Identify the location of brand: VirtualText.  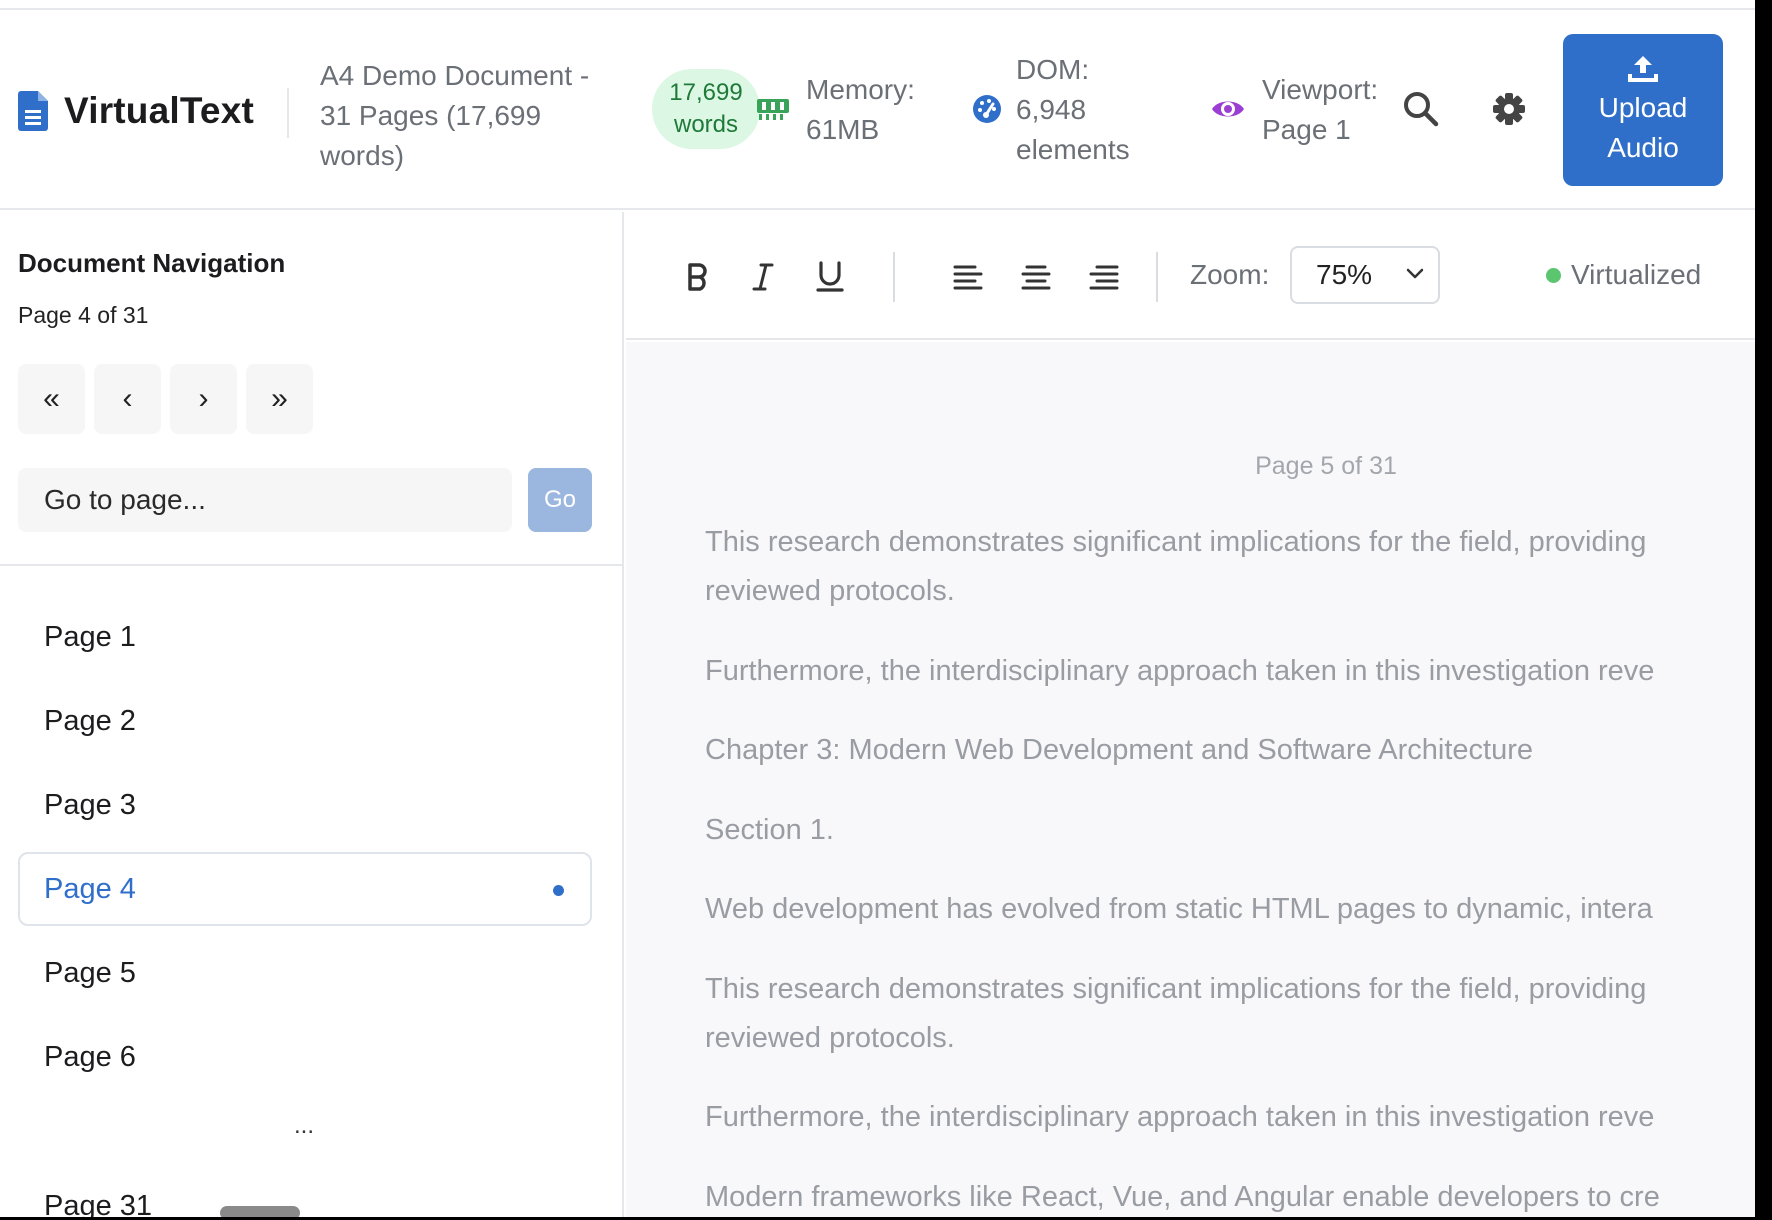
(136, 111).